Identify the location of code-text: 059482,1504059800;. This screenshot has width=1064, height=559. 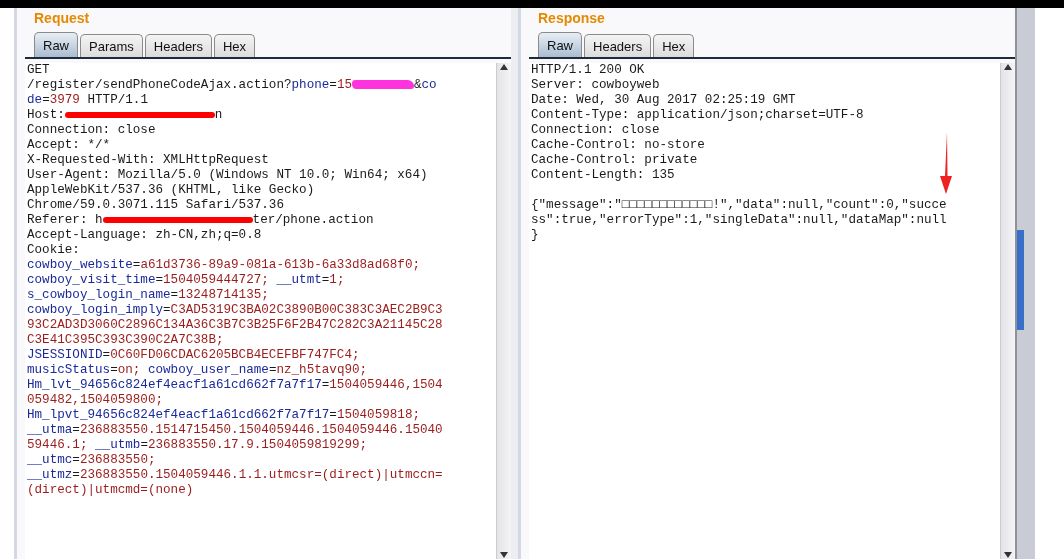
(95, 400).